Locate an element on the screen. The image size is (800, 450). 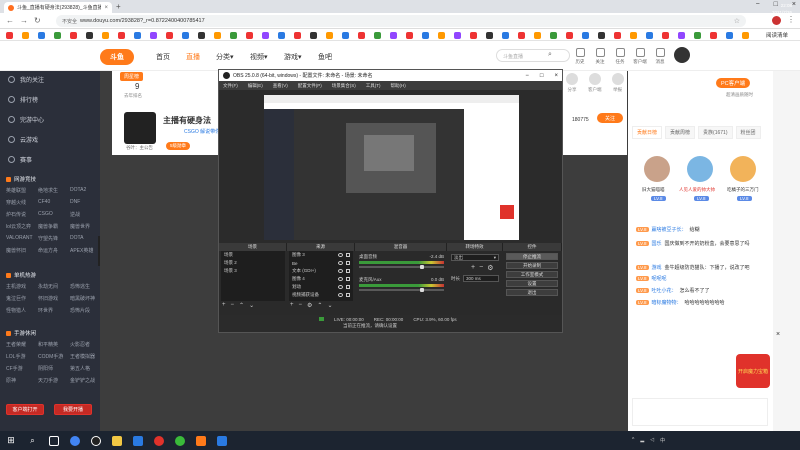
game-link: 金铲铲之战 is located at coordinates (86, 380).